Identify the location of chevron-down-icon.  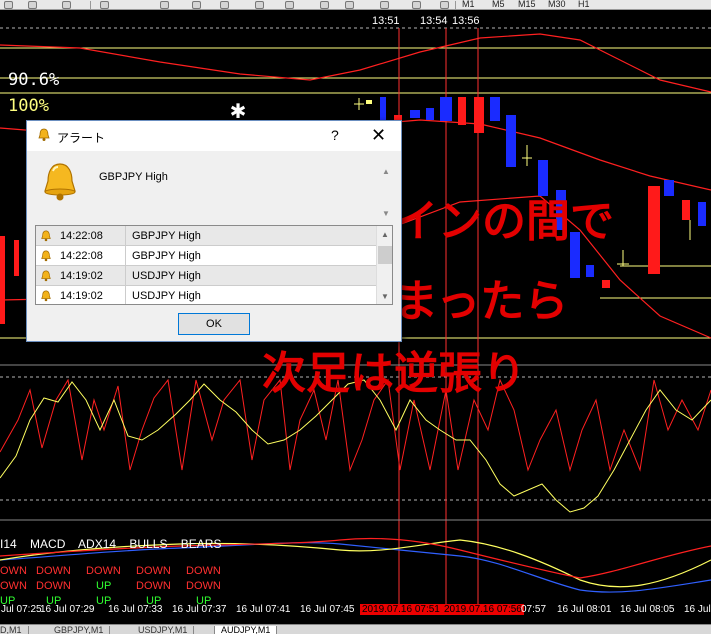
(66, 5).